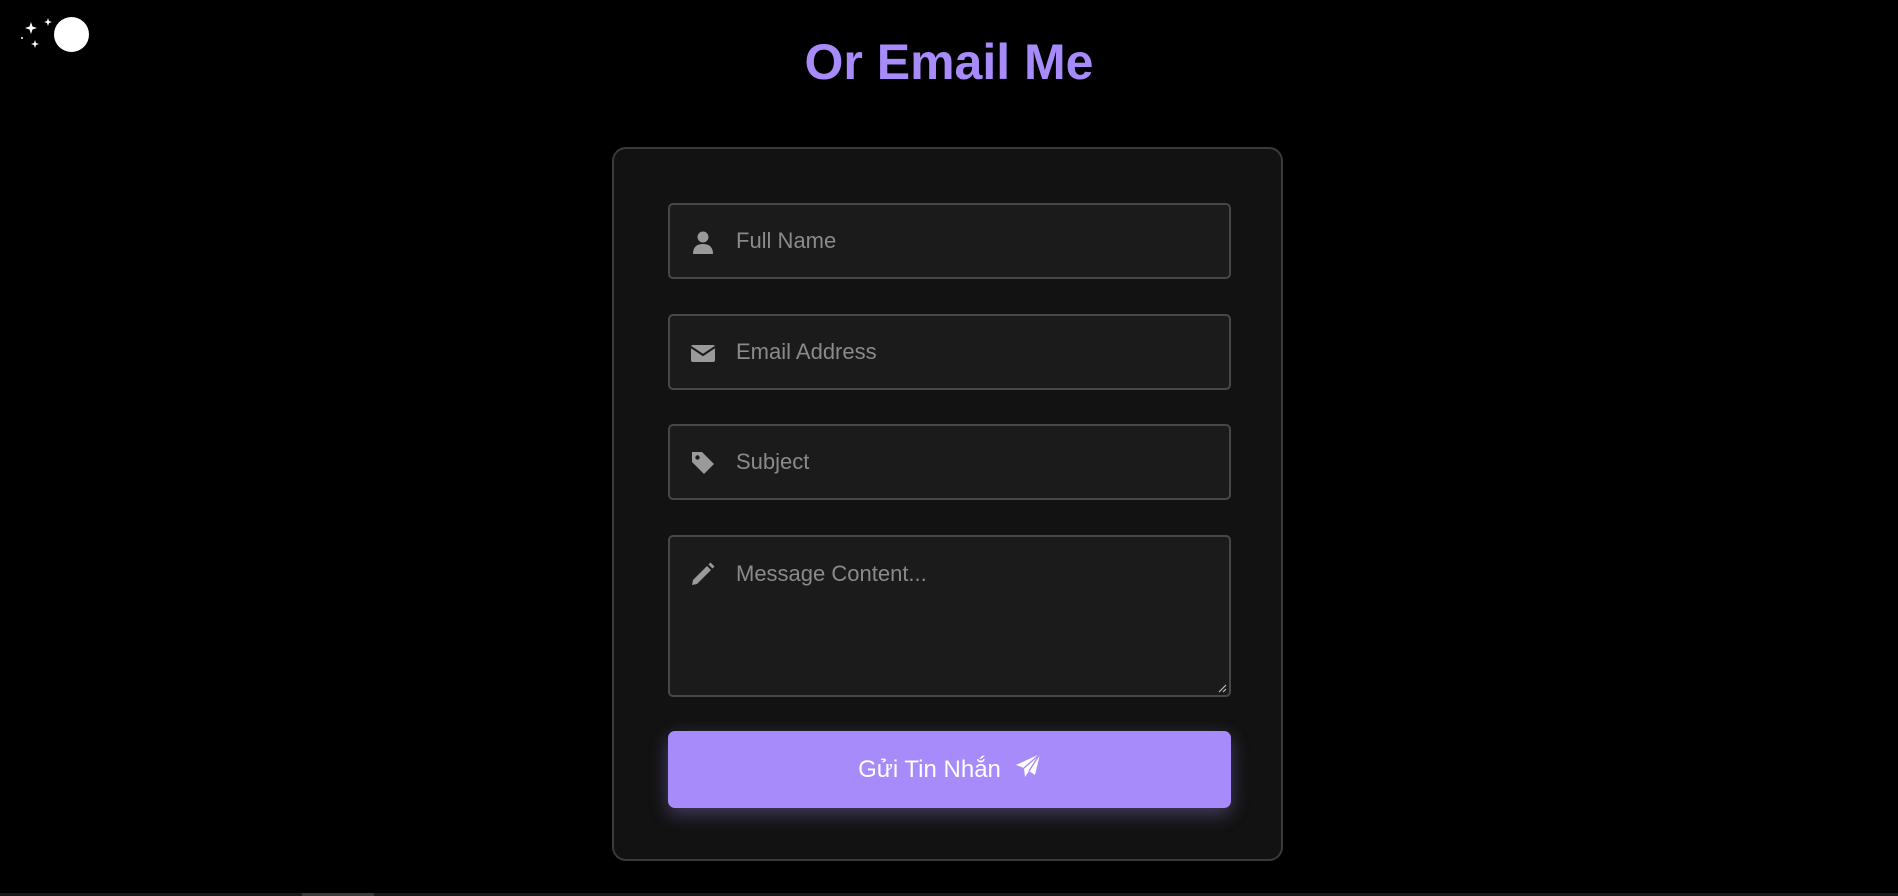 This screenshot has height=896, width=1898. Describe the element at coordinates (976, 241) in the screenshot. I see `full-name-input` at that location.